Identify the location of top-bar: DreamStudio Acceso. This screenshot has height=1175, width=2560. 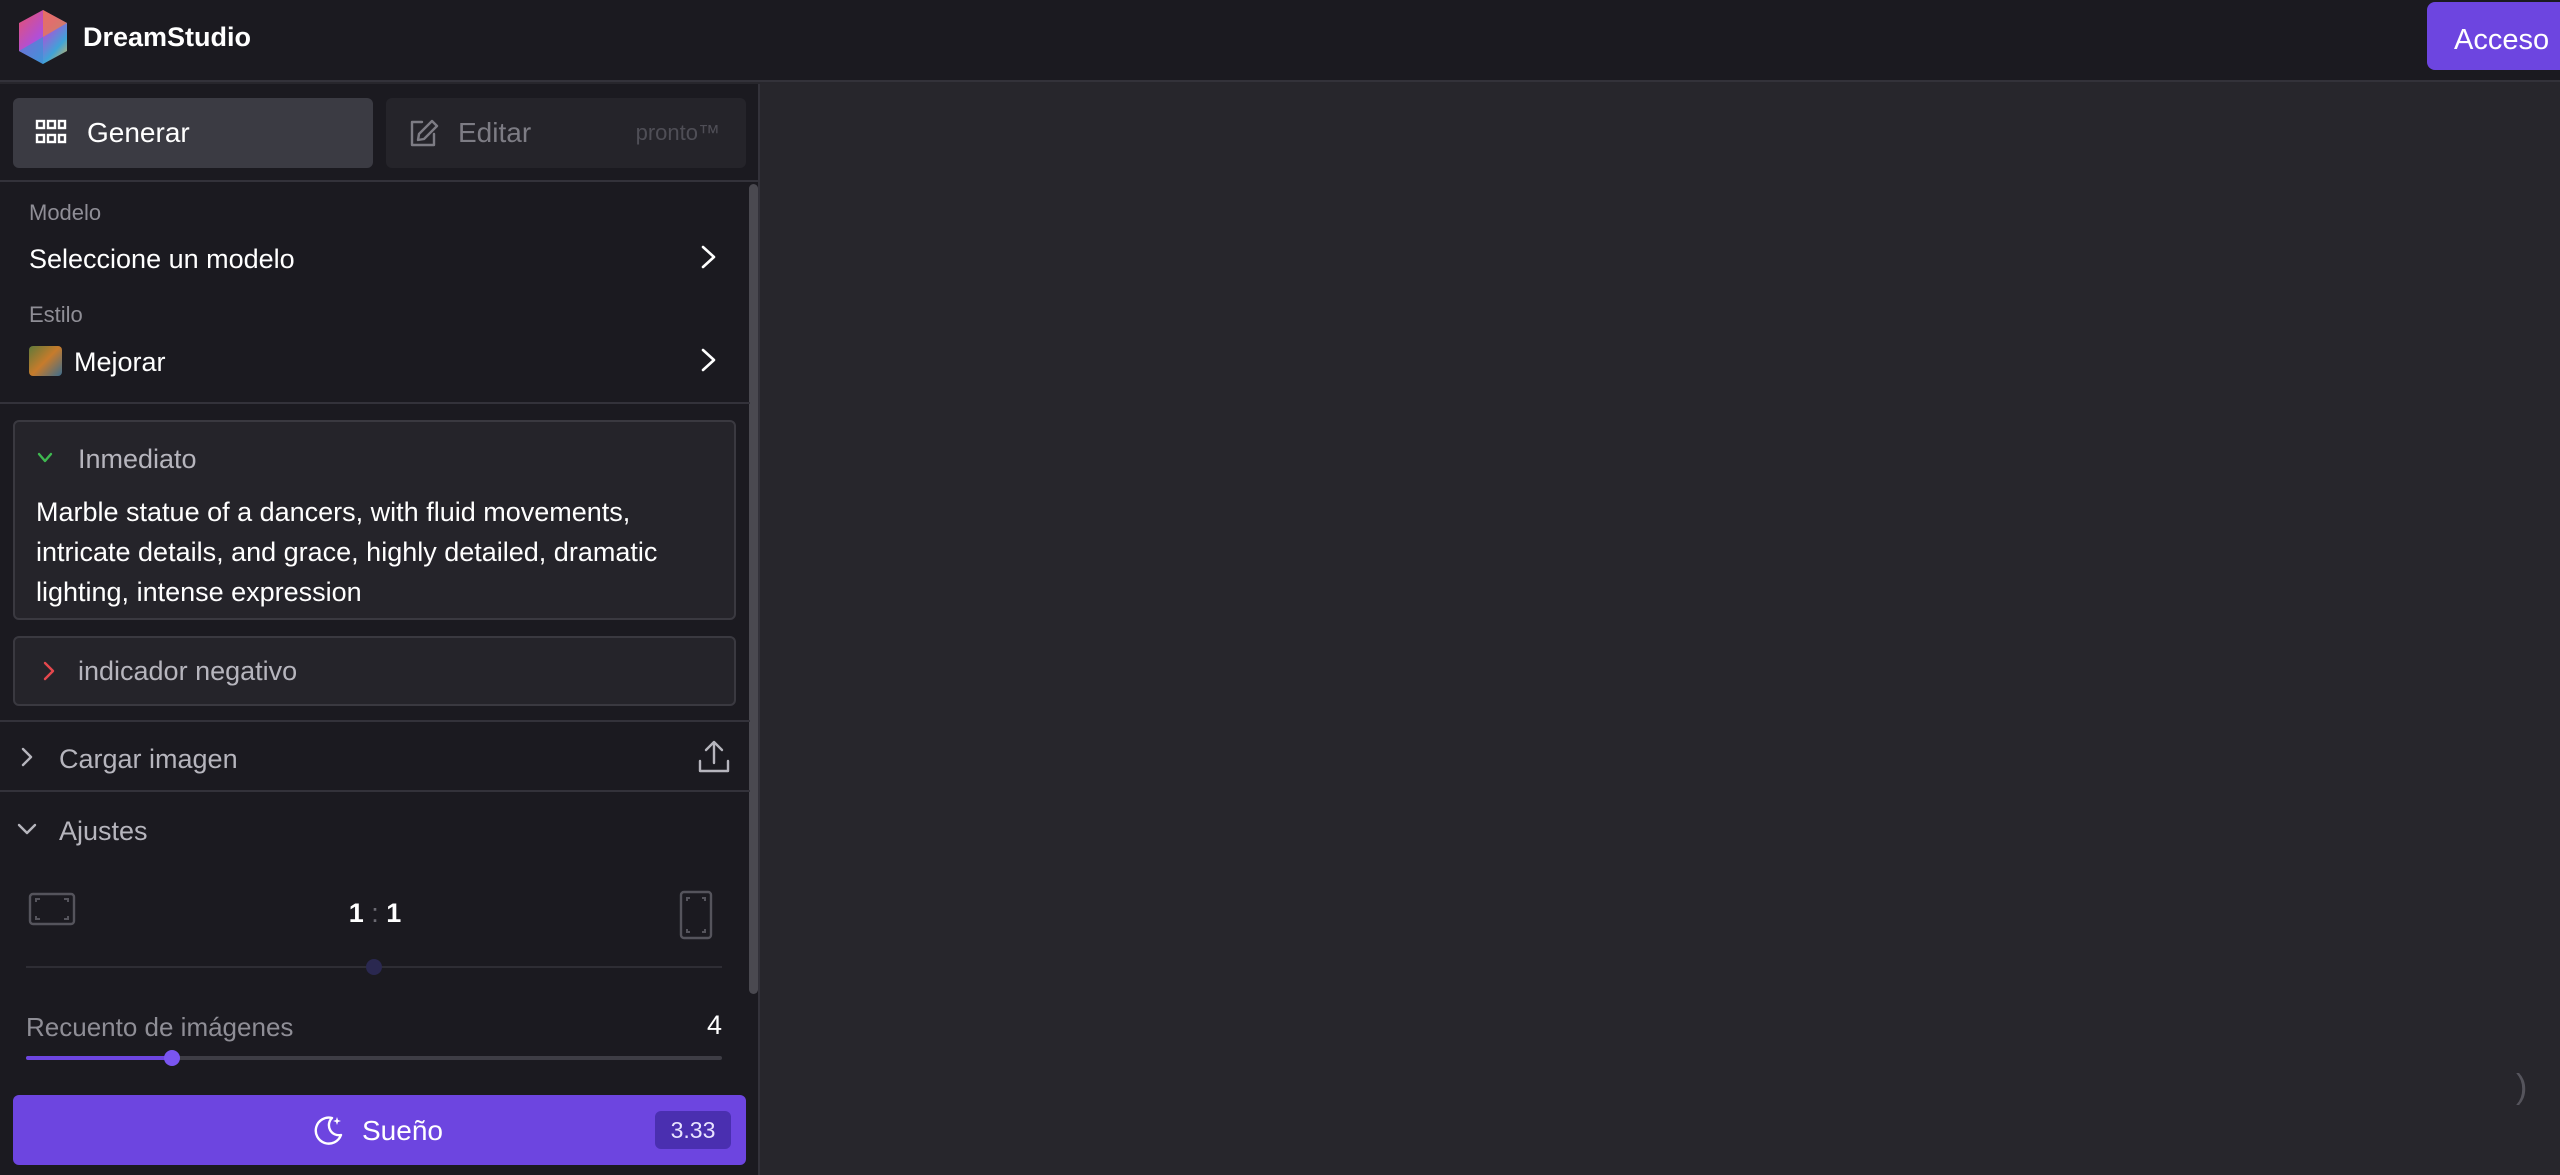
(1280, 41).